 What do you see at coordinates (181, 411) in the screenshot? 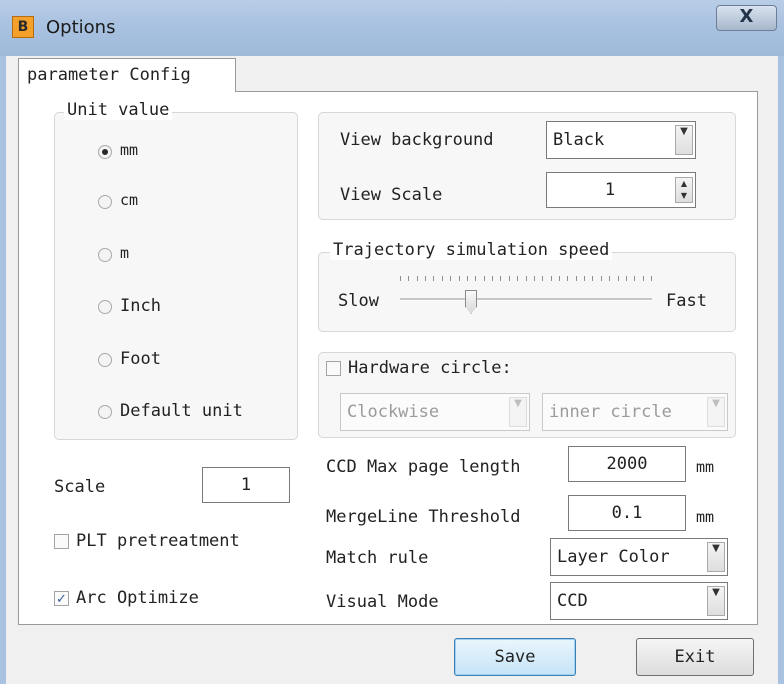
I see `radio-label-default-unit: Default unit` at bounding box center [181, 411].